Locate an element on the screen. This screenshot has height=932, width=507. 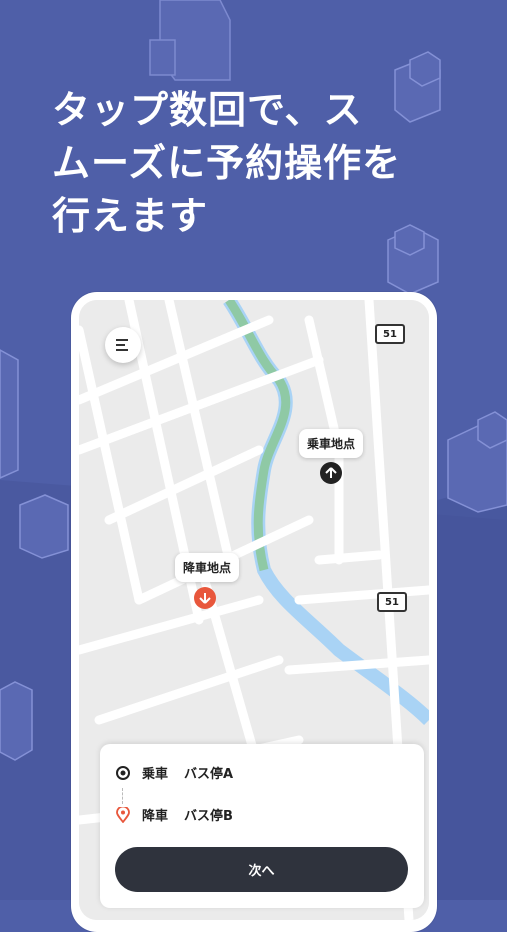
next-button: 次へ is located at coordinates (261, 869).